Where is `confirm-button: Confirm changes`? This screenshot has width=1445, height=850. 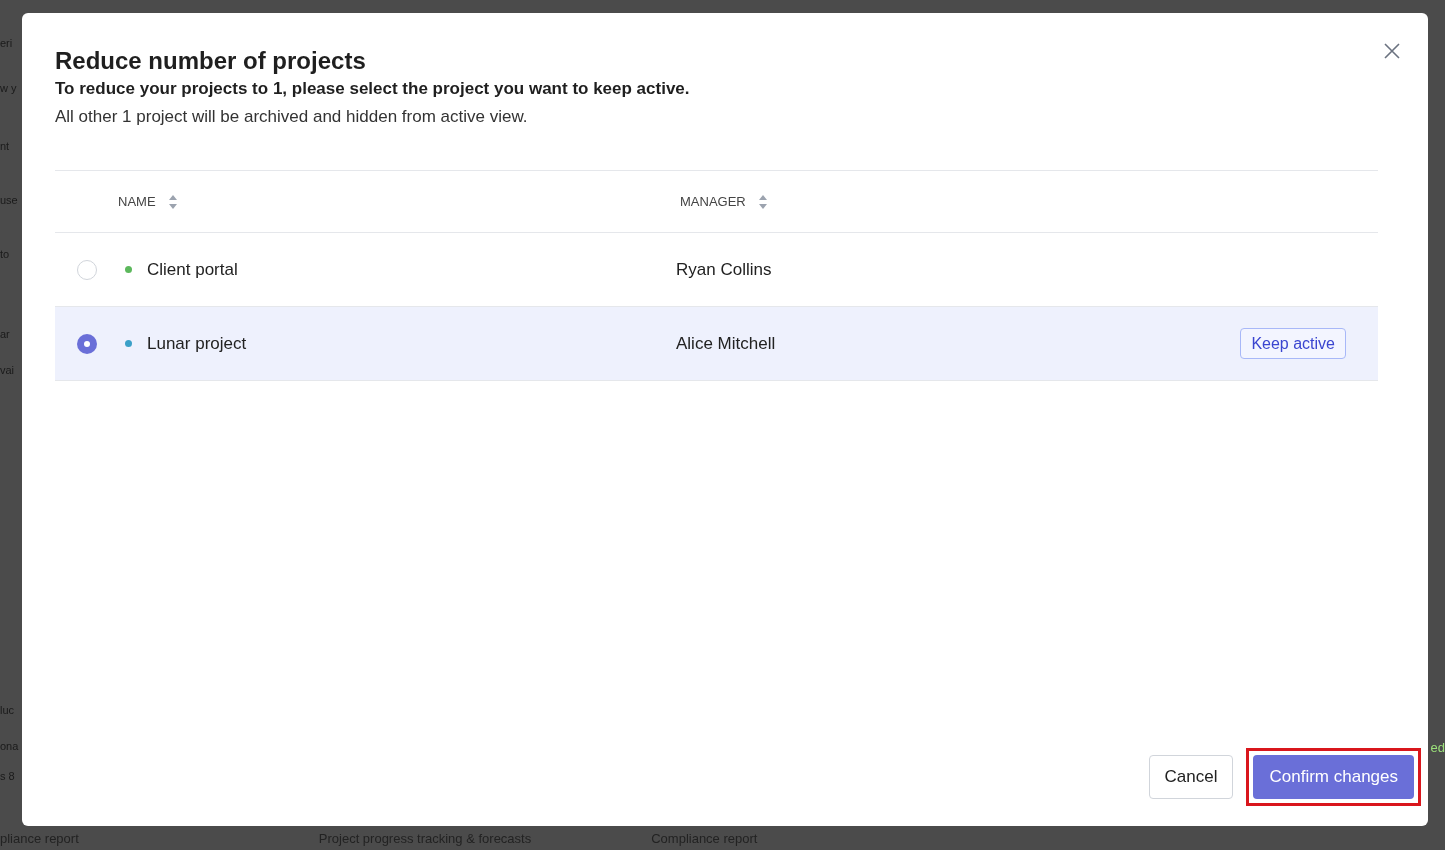
confirm-button: Confirm changes is located at coordinates (1333, 777).